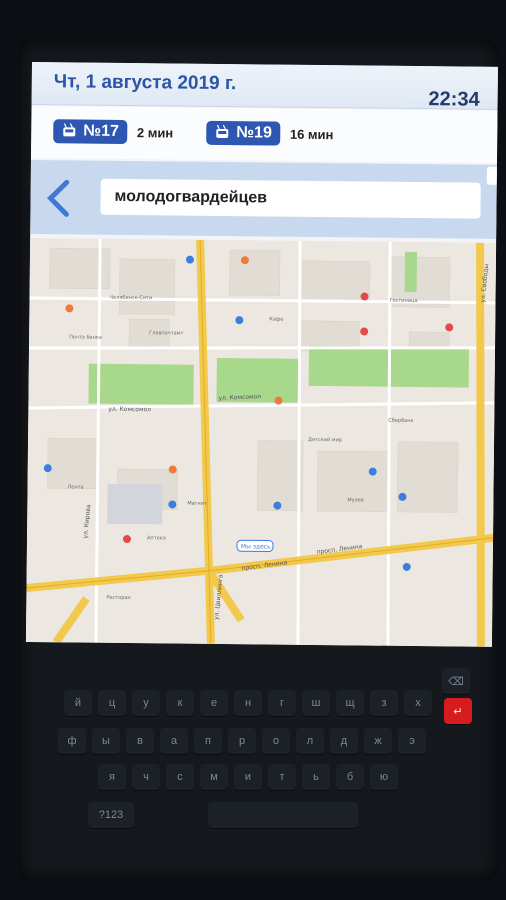 The width and height of the screenshot is (506, 900). What do you see at coordinates (112, 703) in the screenshot?
I see `key-ц: ц` at bounding box center [112, 703].